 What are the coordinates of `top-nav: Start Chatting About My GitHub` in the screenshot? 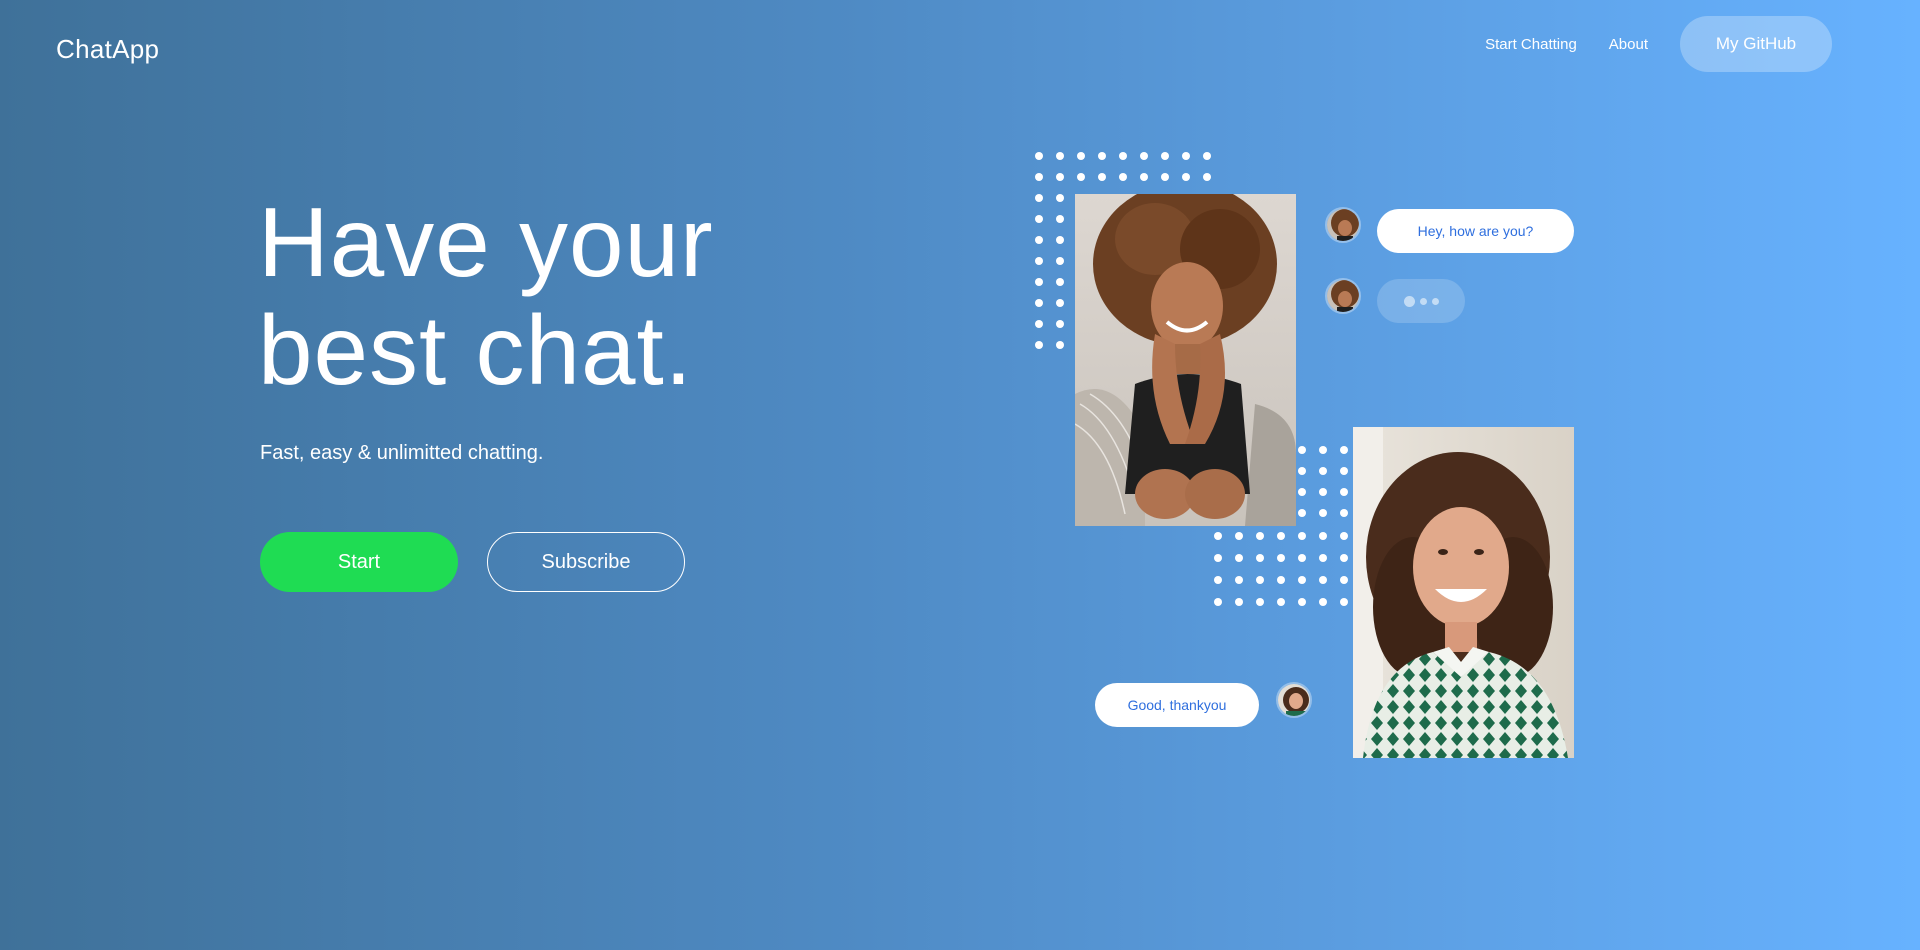 It's located at (1658, 44).